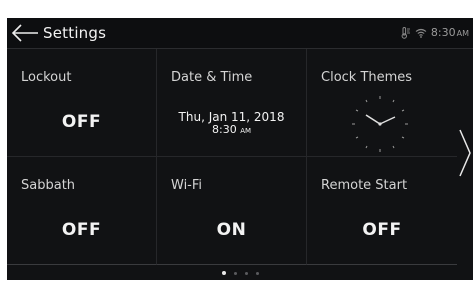  What do you see at coordinates (48, 185) in the screenshot?
I see `tile-label: Sabbath` at bounding box center [48, 185].